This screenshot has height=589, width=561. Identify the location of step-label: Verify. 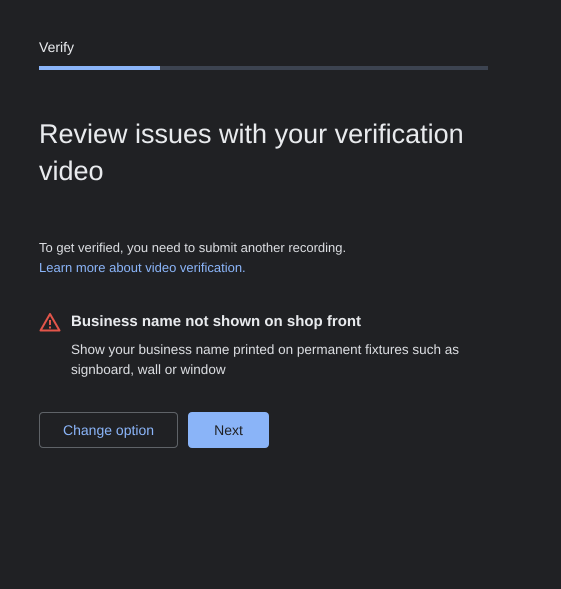
(57, 47).